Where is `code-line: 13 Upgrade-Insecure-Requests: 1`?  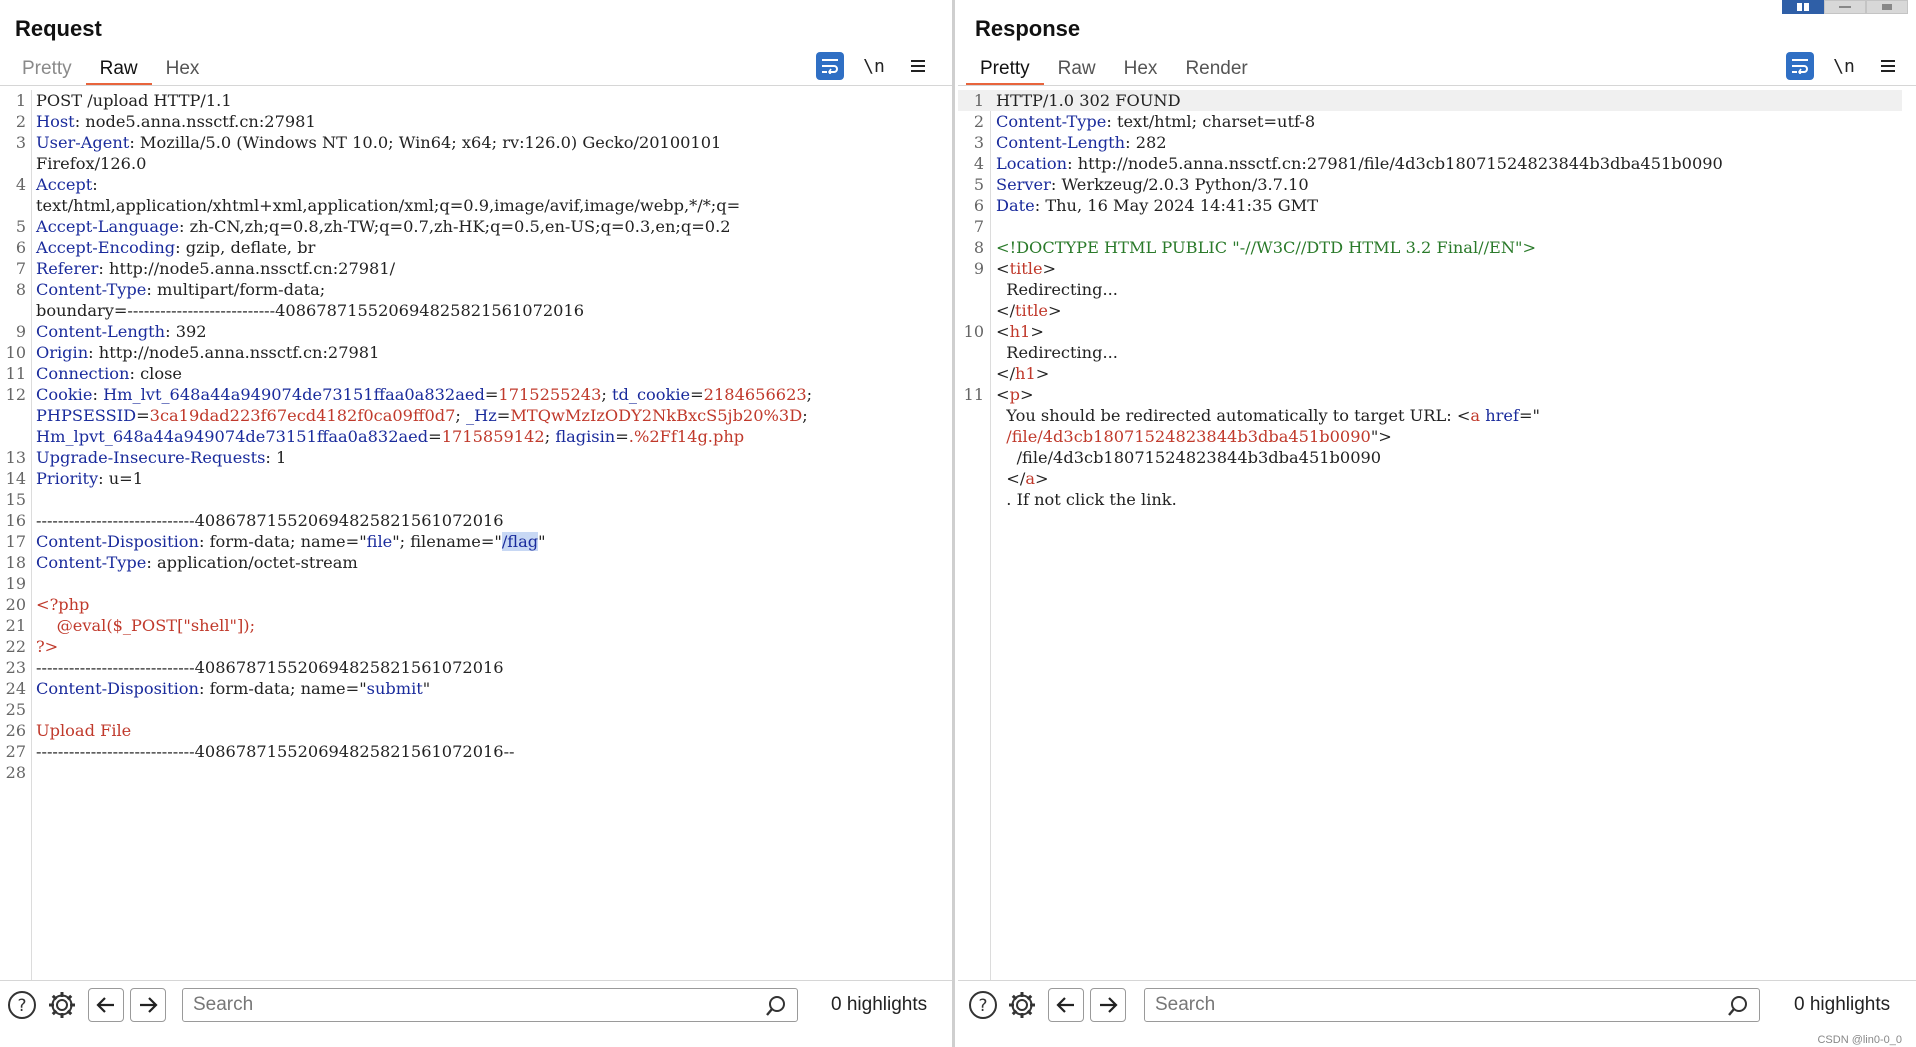 code-line: 13 Upgrade-Insecure-Requests: 1 is located at coordinates (146, 457).